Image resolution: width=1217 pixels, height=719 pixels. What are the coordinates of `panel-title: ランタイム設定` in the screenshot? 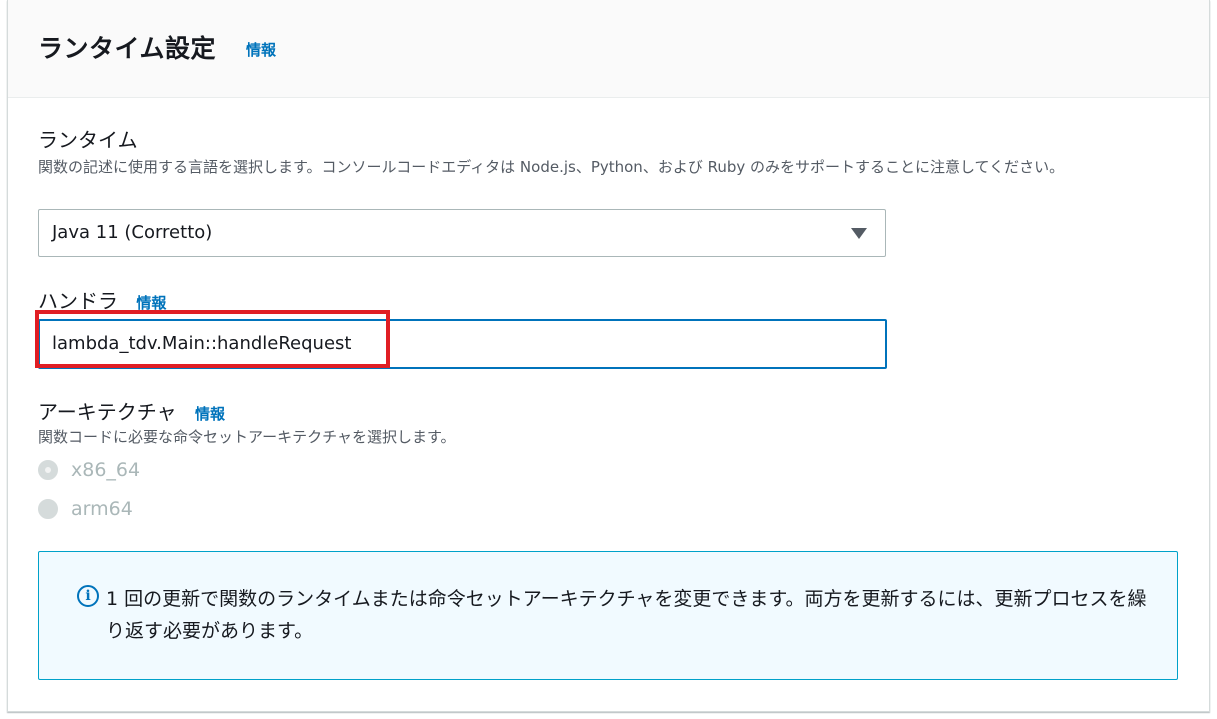 It's located at (127, 48).